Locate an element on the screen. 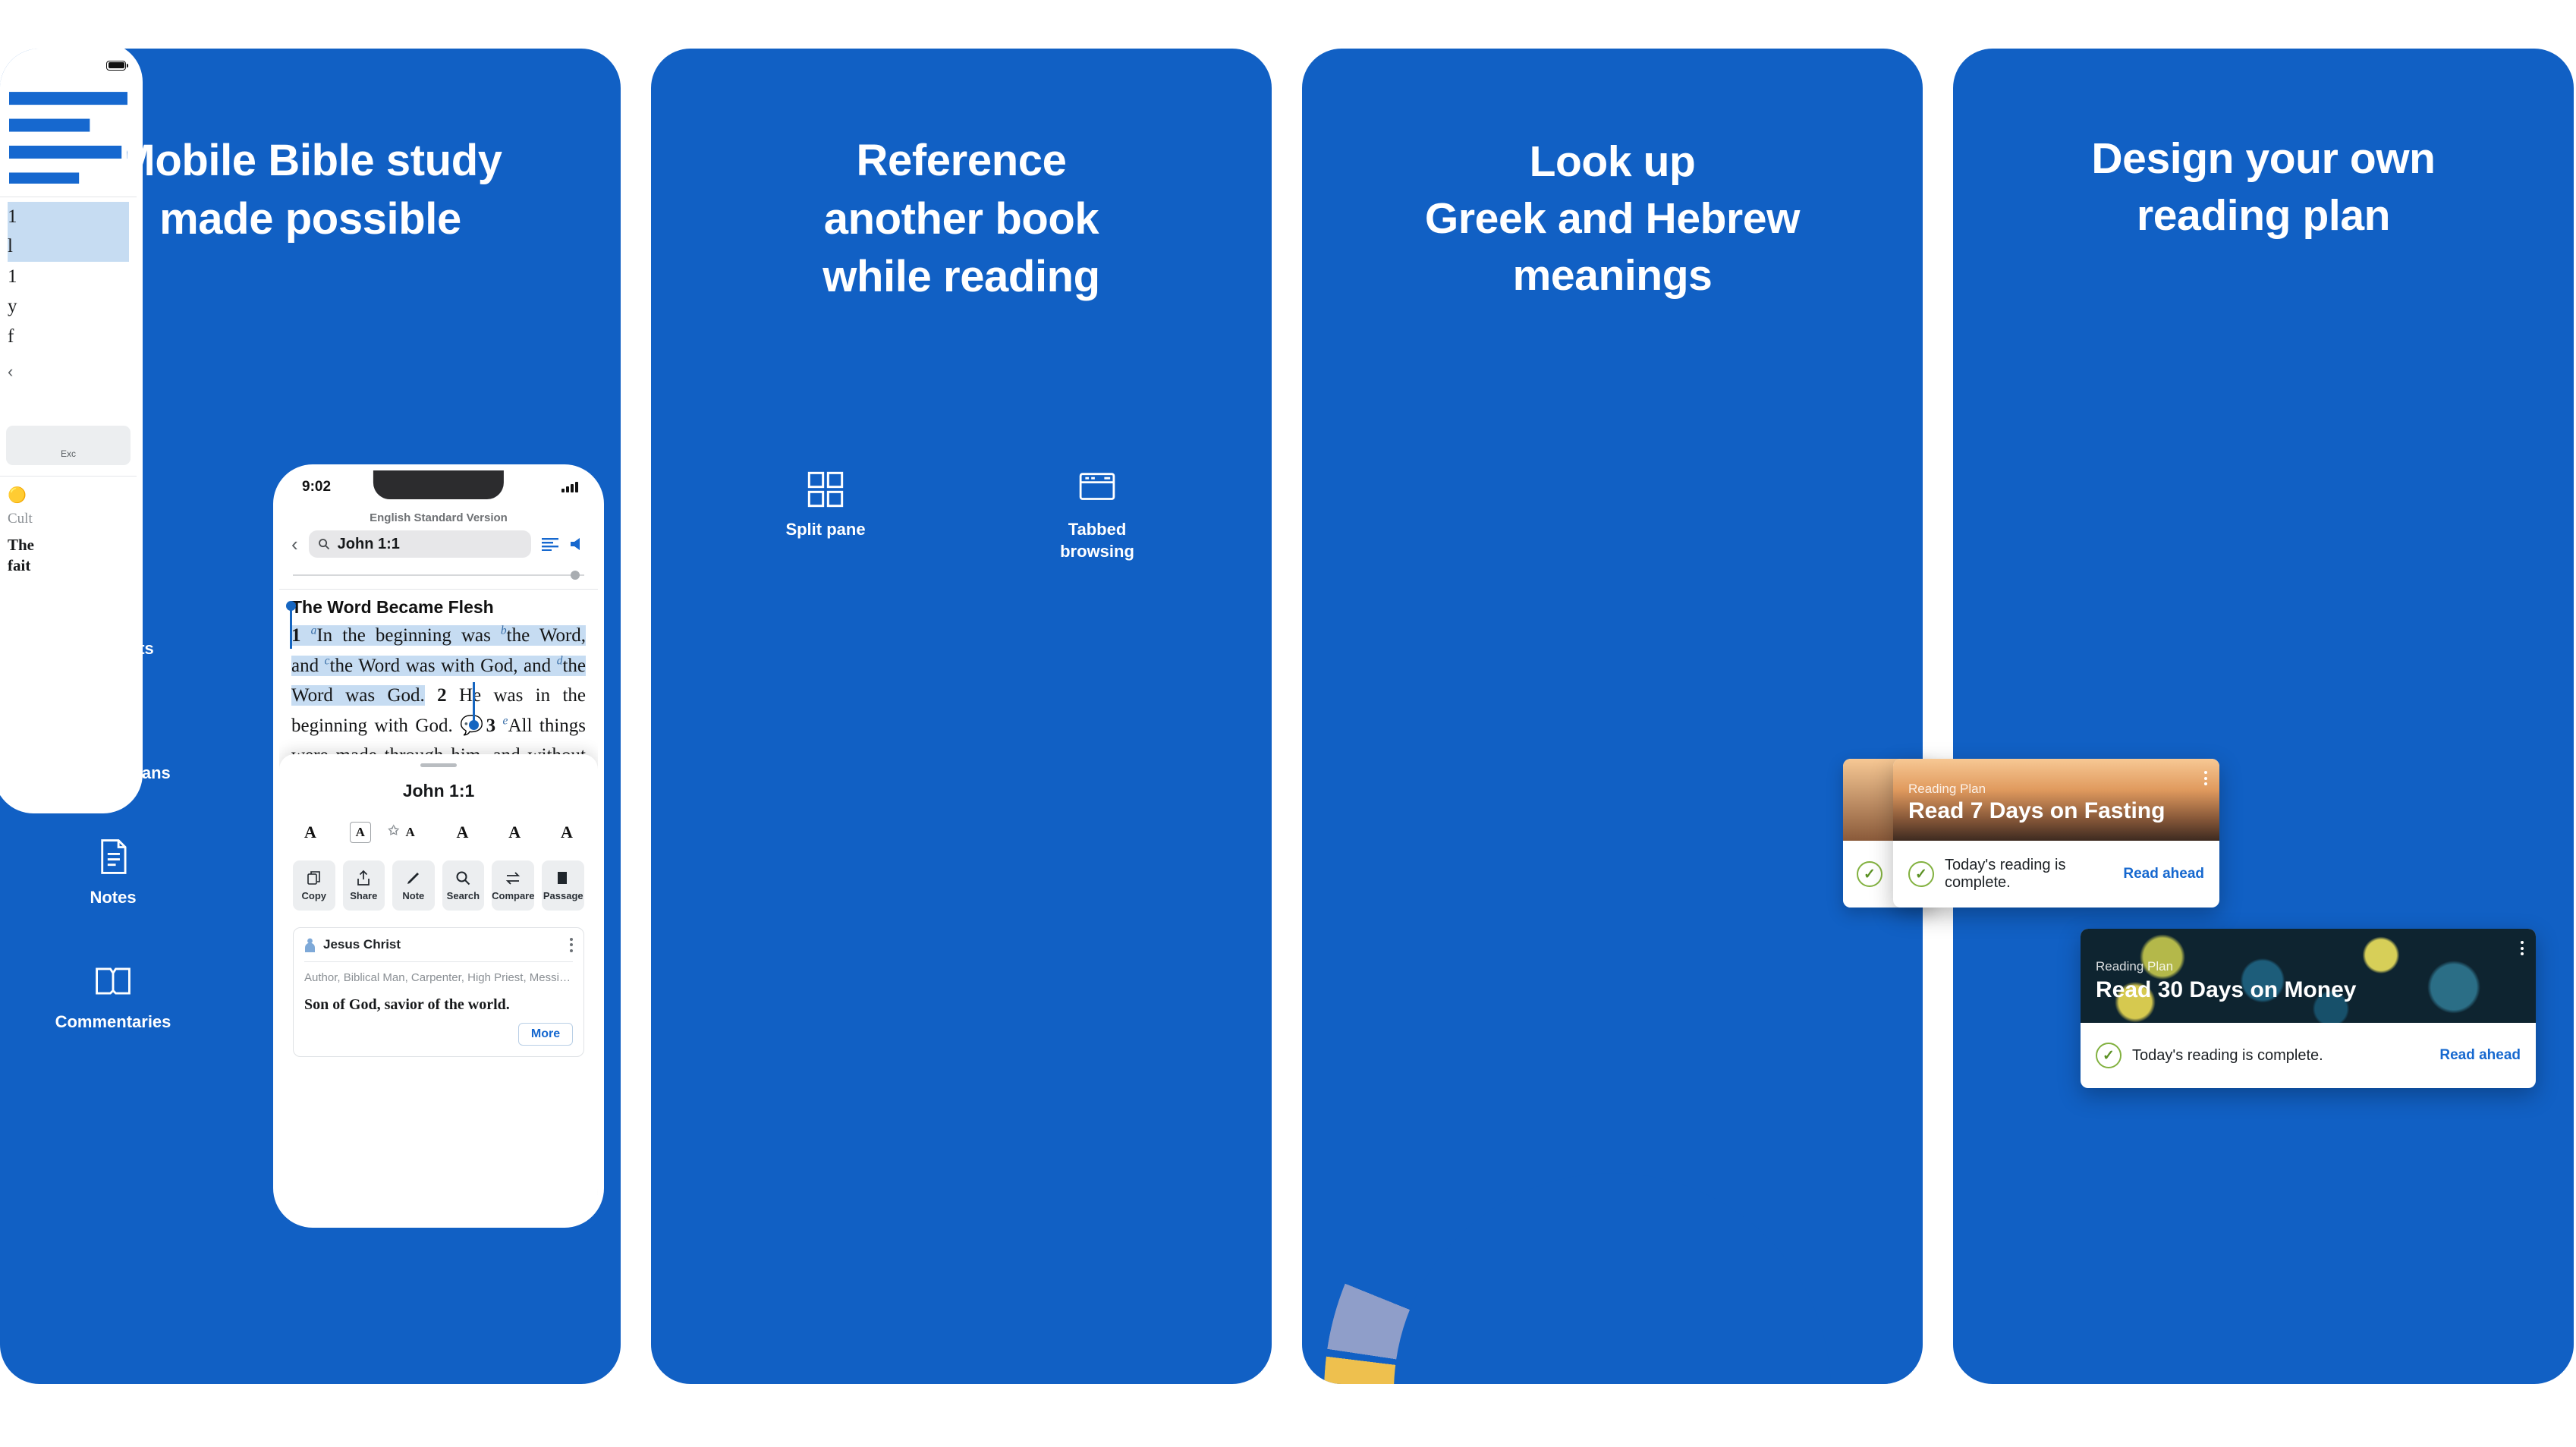 The width and height of the screenshot is (2576, 1447). compare-button: Compare is located at coordinates (513, 885).